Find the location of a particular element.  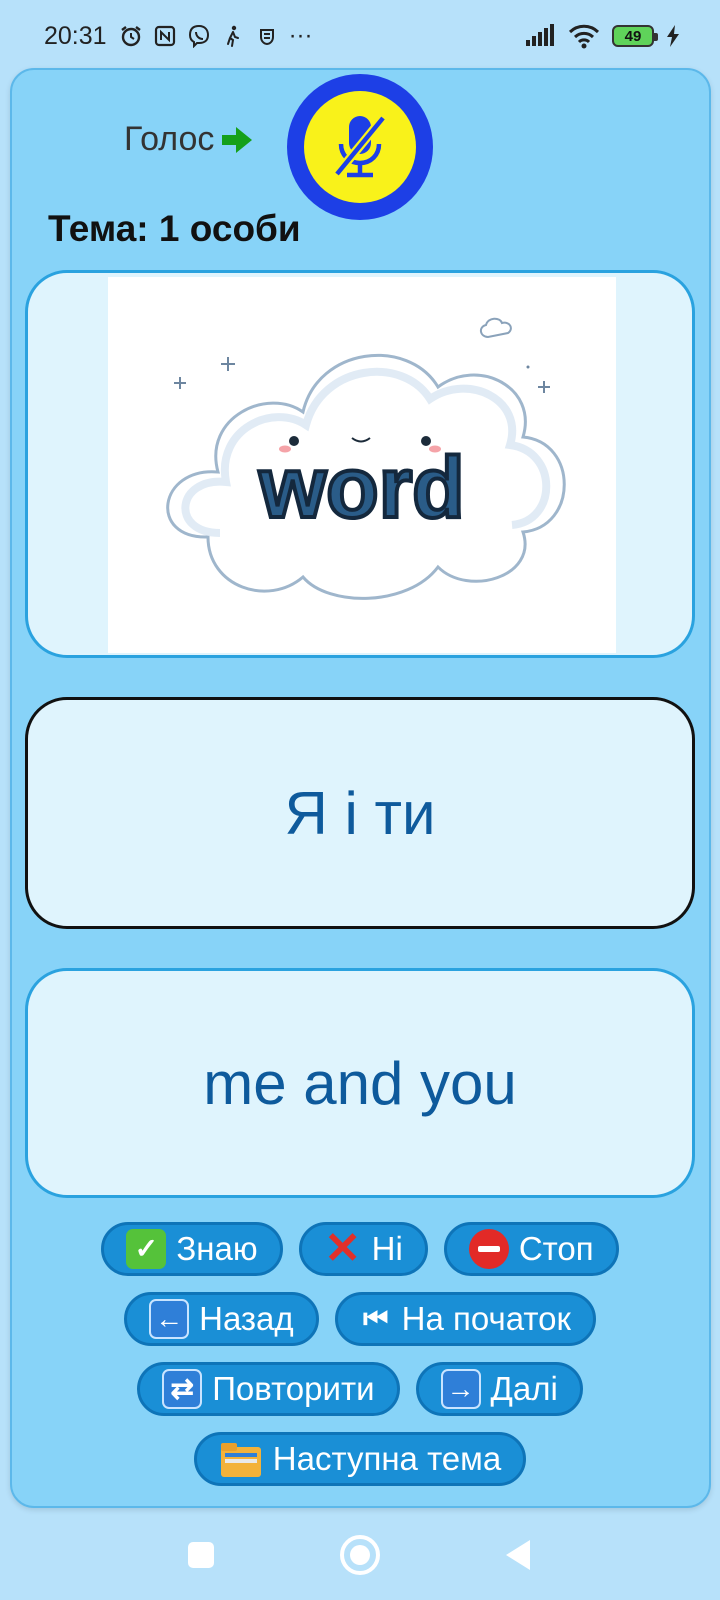

english-word-text: me and you is located at coordinates (360, 1083).